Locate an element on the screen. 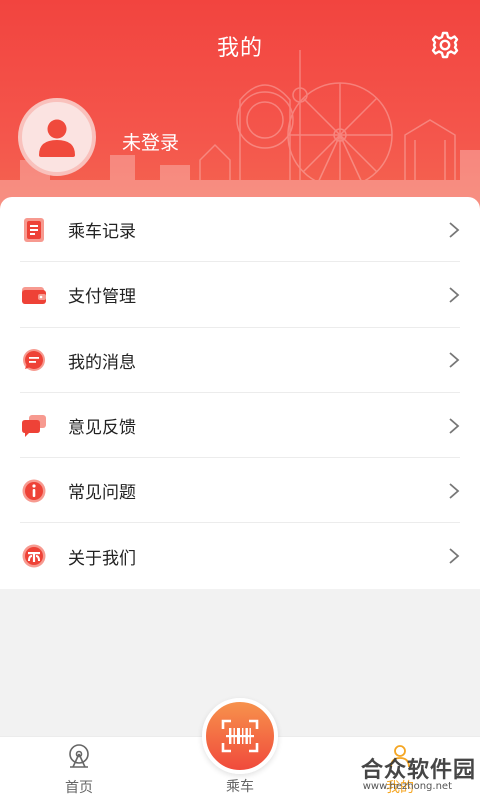 Image resolution: width=480 pixels, height=800 pixels. menu-item-label: 关于我们 is located at coordinates (102, 558).